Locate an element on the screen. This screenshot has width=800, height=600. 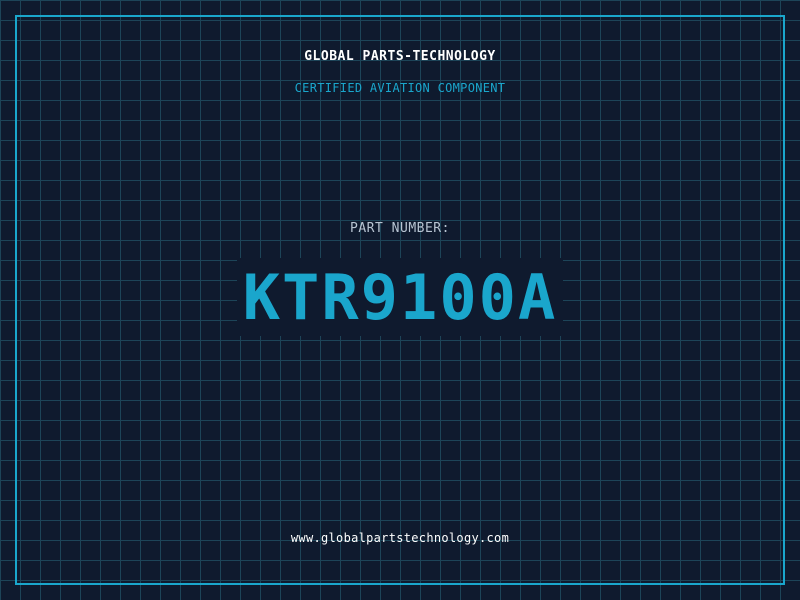
company-name: GLOBAL PARTS-TECHNOLOGY is located at coordinates (400, 56).